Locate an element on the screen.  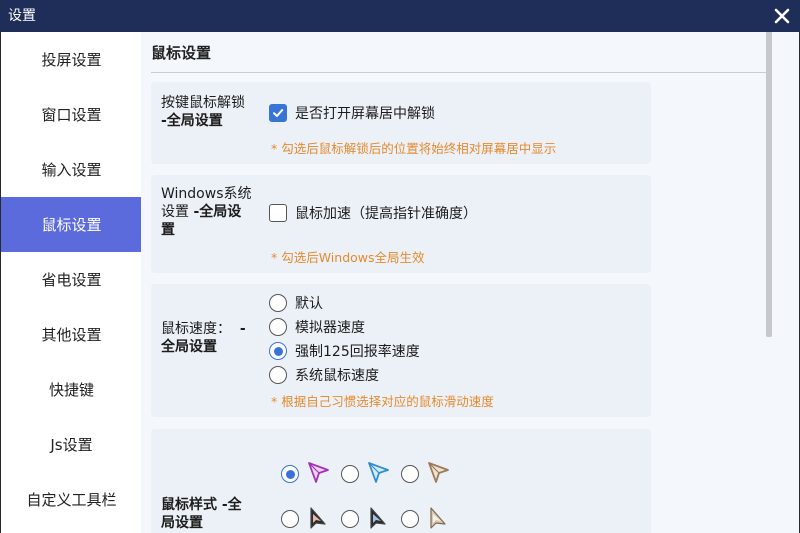
speed-option-default: 默认 is located at coordinates (296, 303).